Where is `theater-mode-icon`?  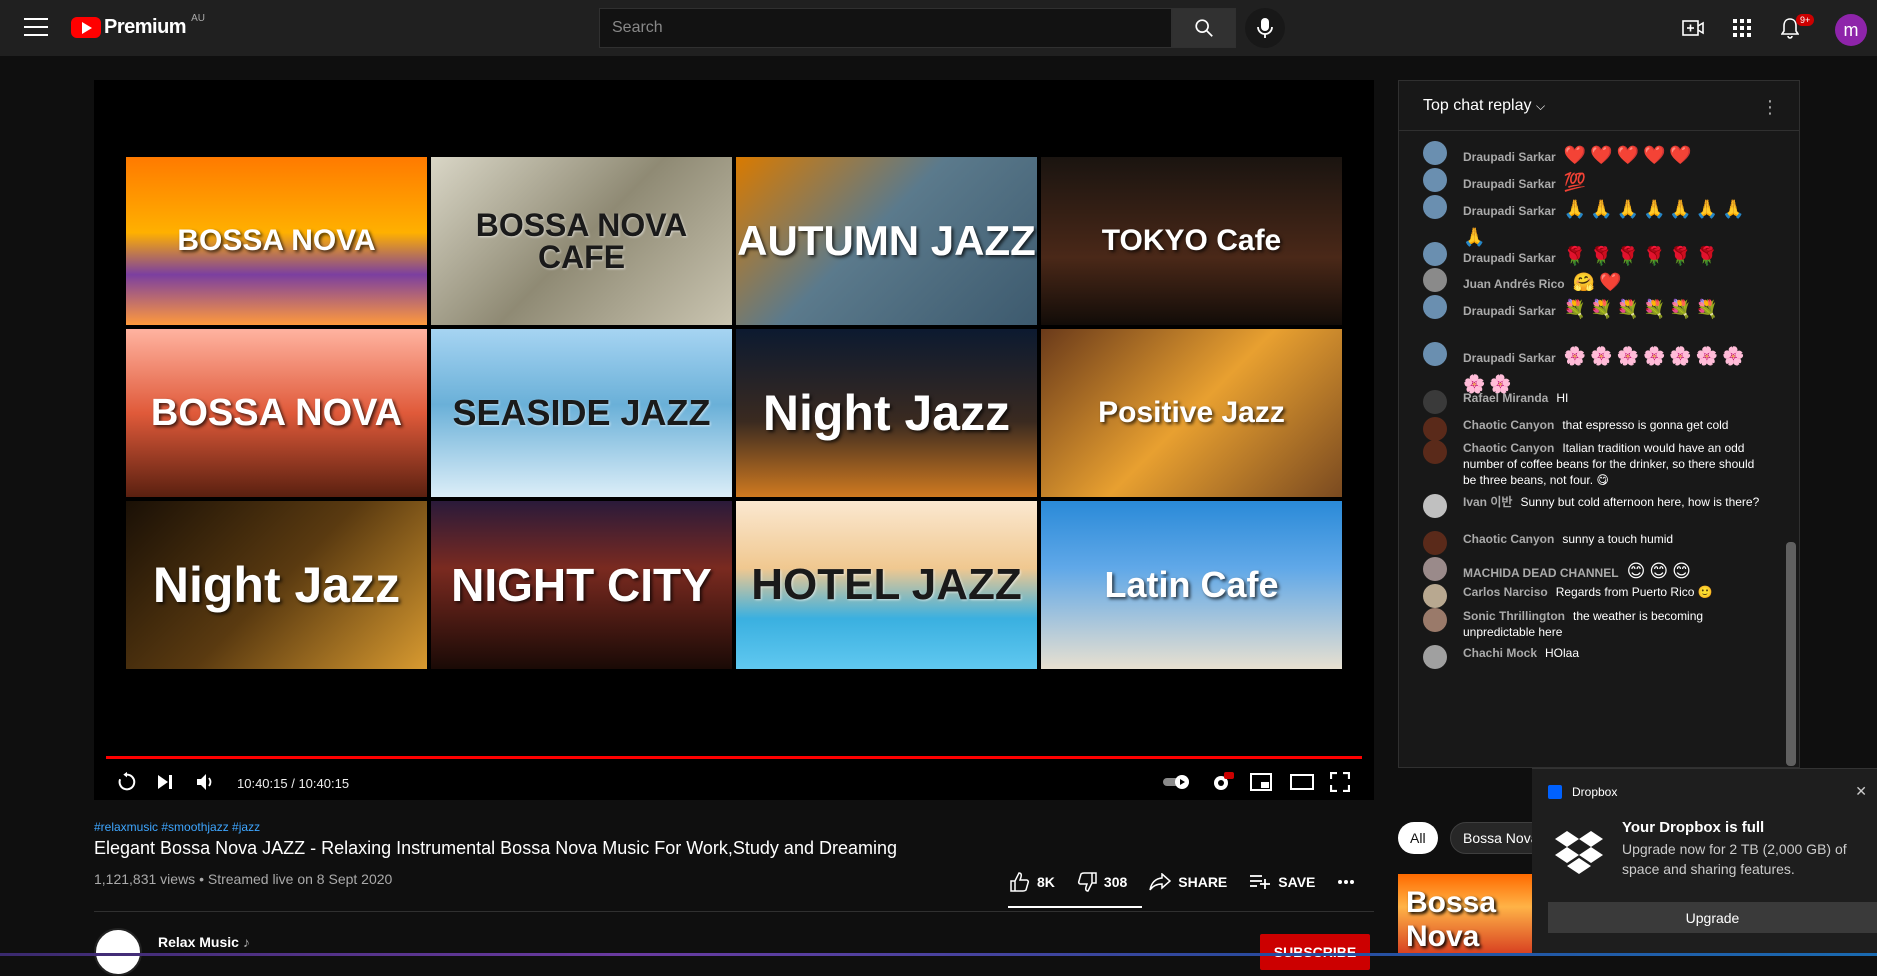 theater-mode-icon is located at coordinates (1302, 782).